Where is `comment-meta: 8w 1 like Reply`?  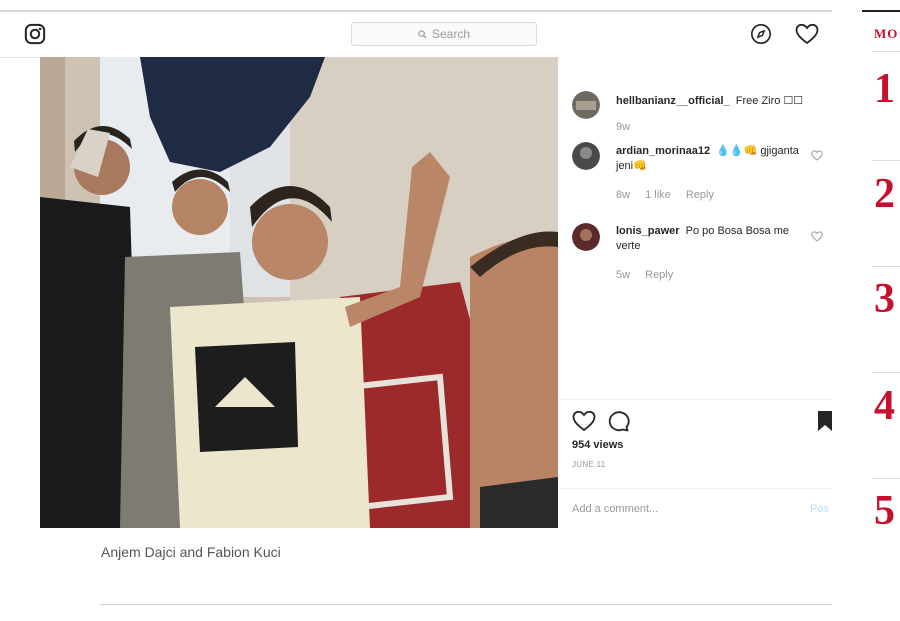
comment-meta: 8w 1 like Reply is located at coordinates (671, 195).